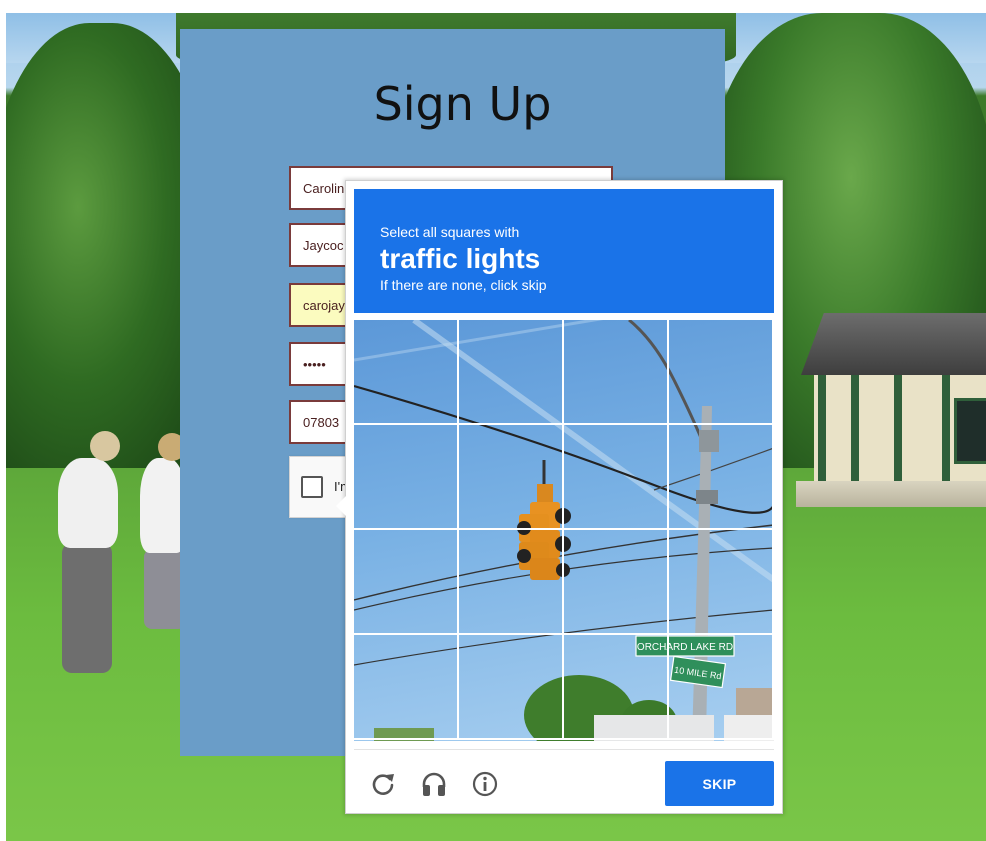 This screenshot has height=841, width=986. What do you see at coordinates (893, 344) in the screenshot?
I see `pavilion-roof` at bounding box center [893, 344].